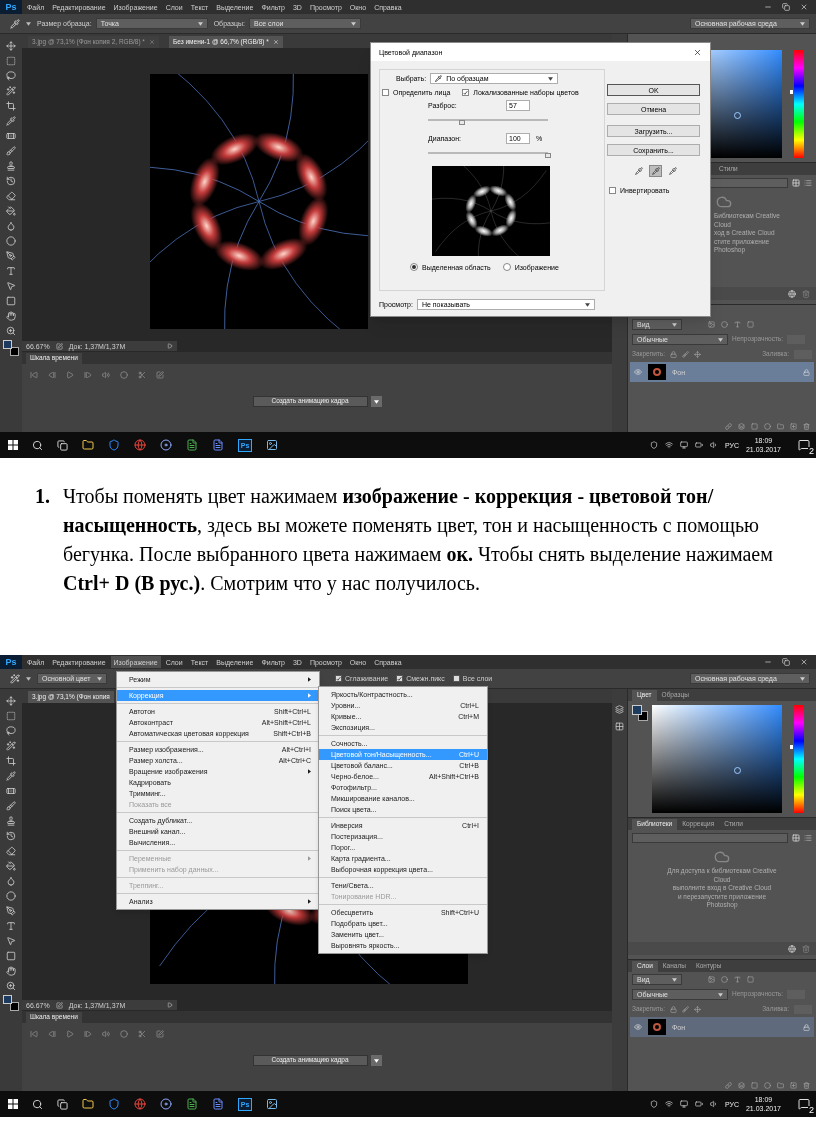 The height and width of the screenshot is (1145, 816). I want to click on type-icon, so click(11, 925).